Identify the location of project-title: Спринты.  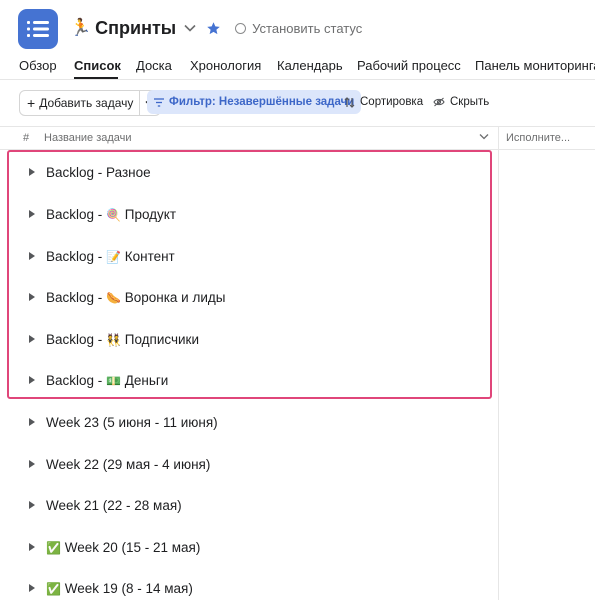
(135, 28).